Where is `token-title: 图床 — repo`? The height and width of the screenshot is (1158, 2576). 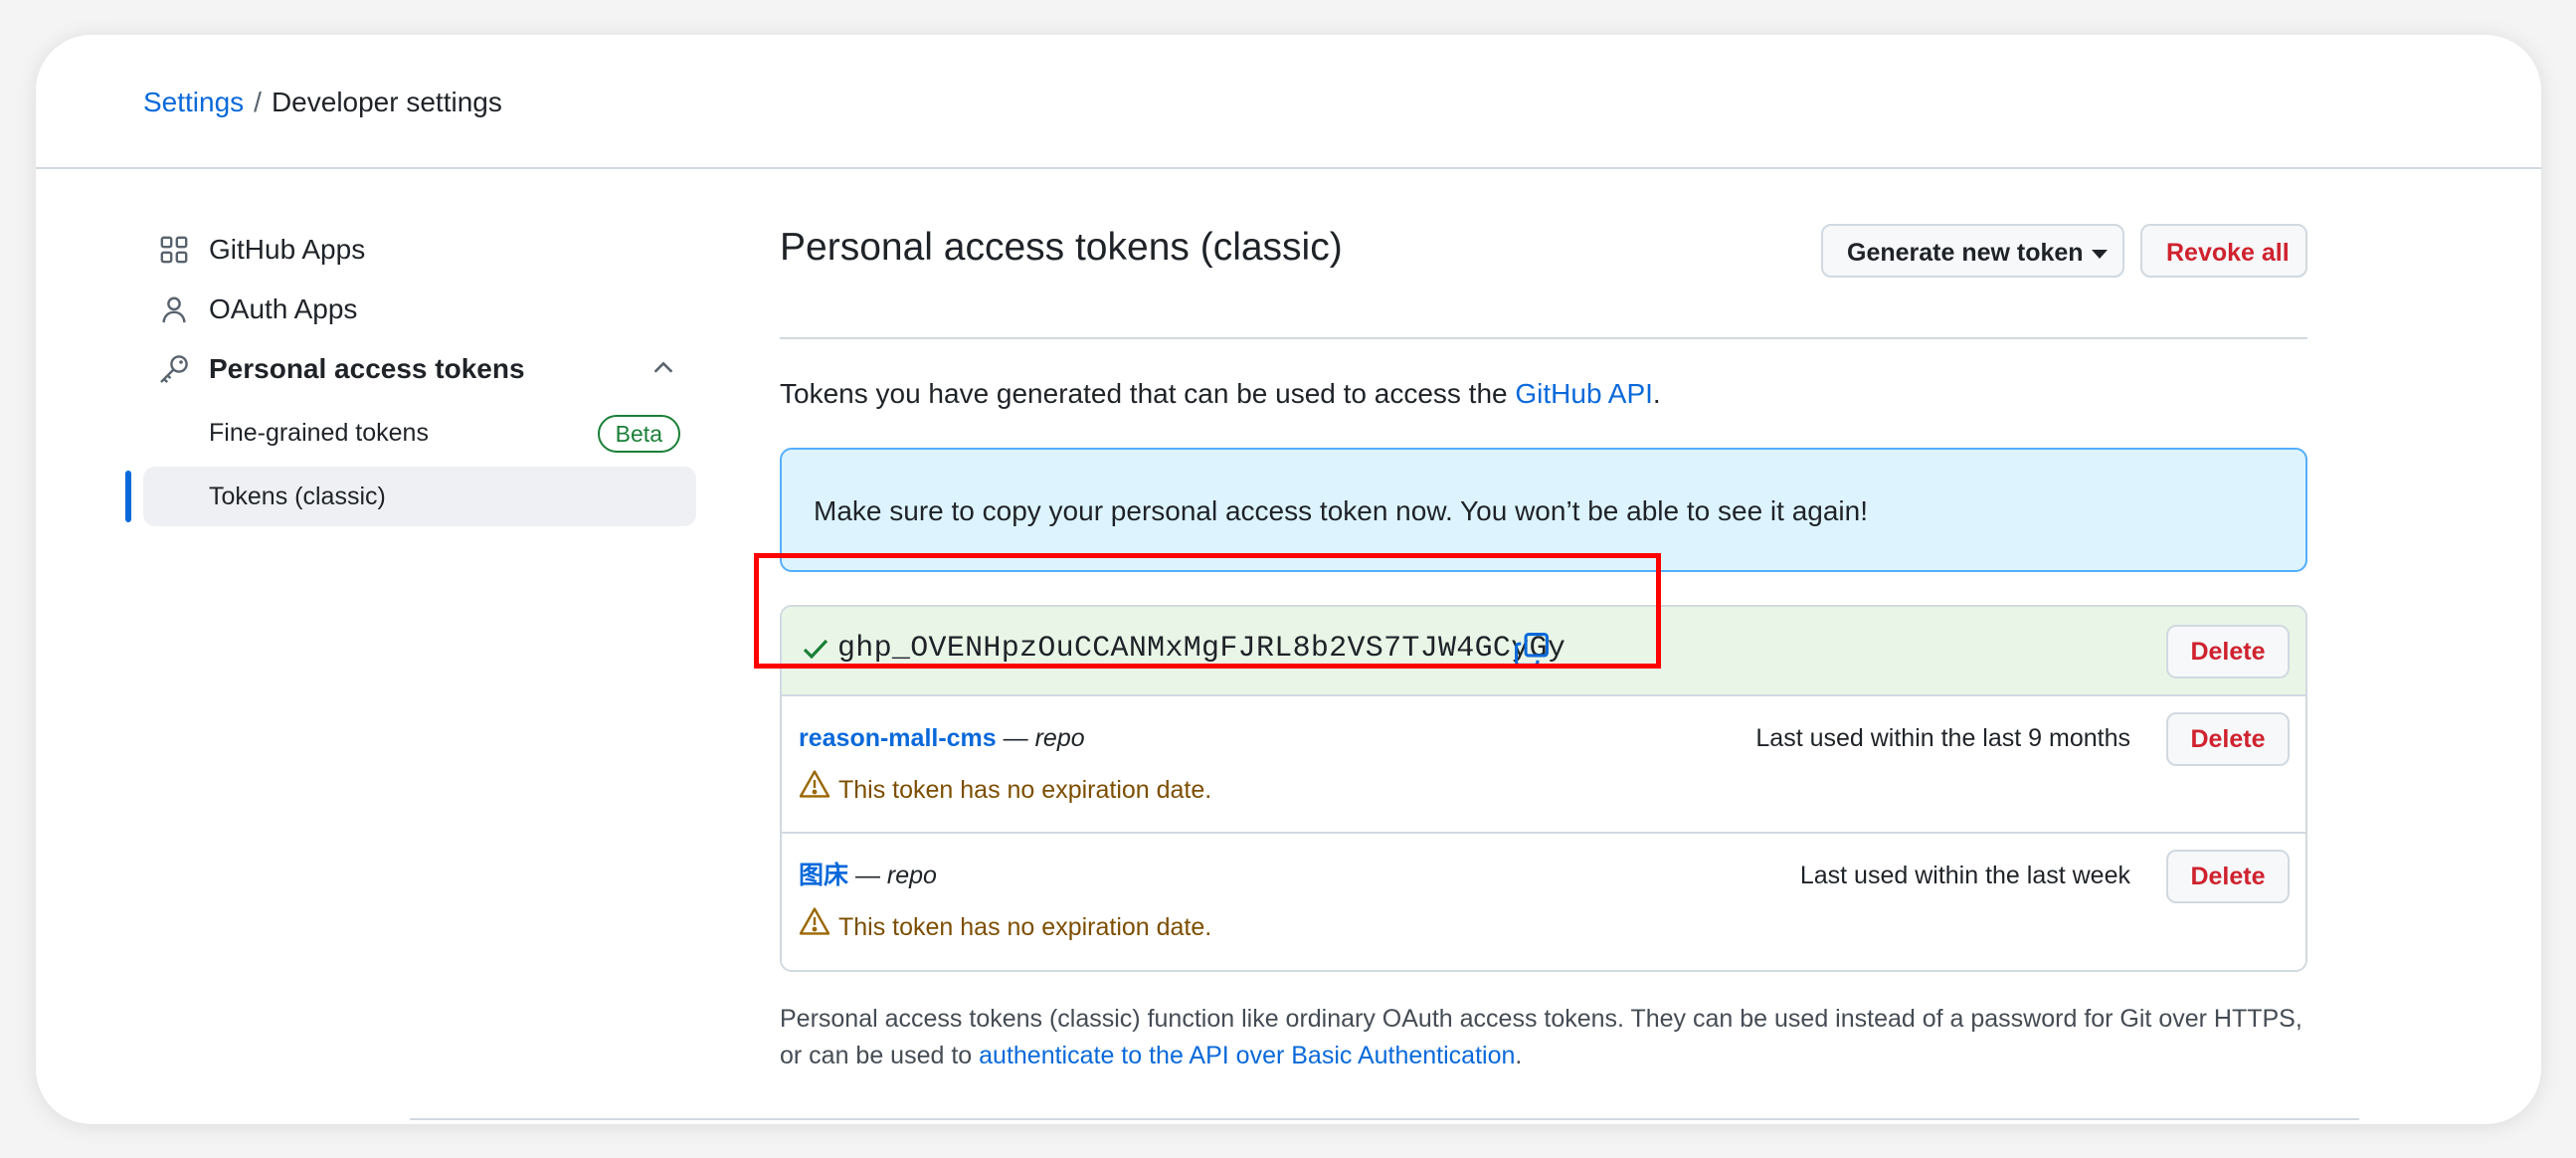
token-title: 图床 — repo is located at coordinates (868, 875).